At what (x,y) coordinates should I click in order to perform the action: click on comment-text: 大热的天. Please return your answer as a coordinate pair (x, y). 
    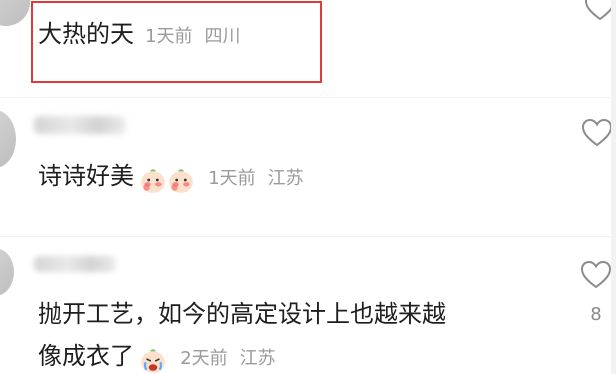
    Looking at the image, I should click on (86, 34).